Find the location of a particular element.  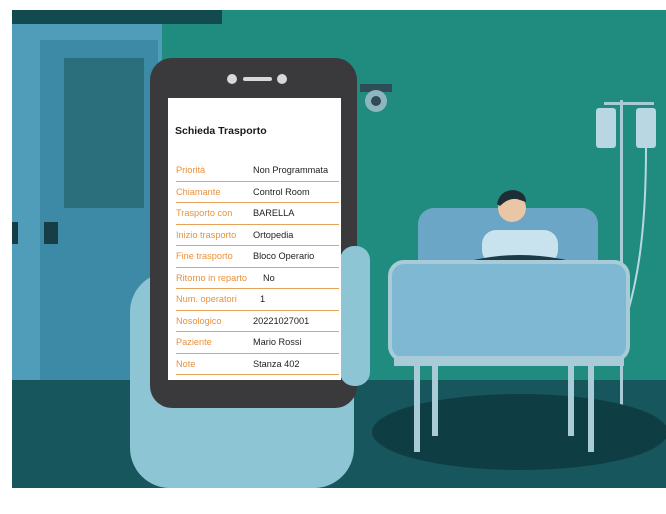

form-value: Stanza 402 is located at coordinates (276, 363).